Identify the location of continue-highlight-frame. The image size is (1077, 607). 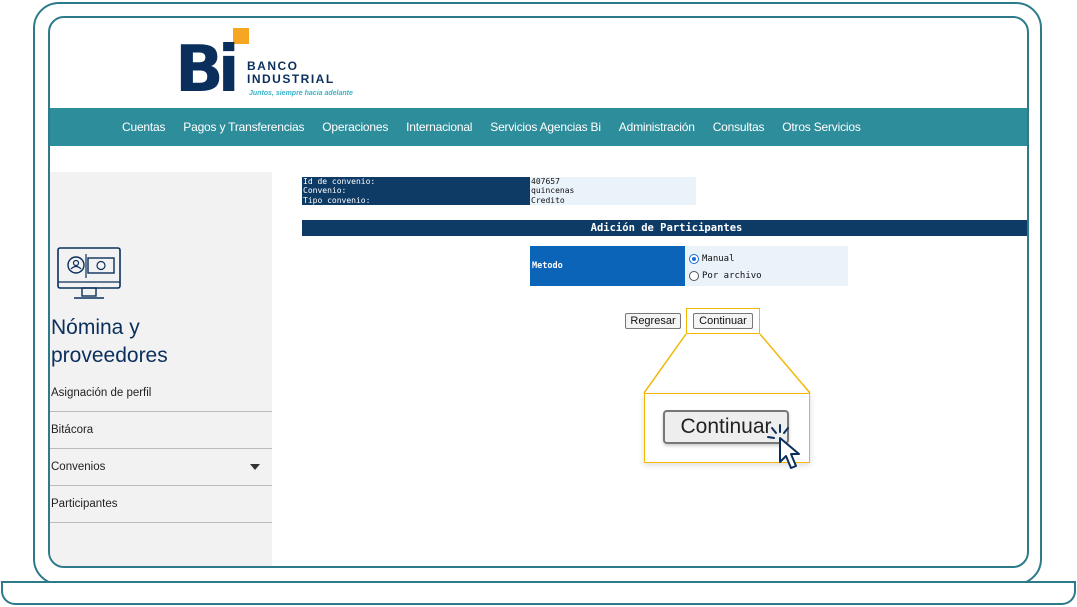
(723, 321).